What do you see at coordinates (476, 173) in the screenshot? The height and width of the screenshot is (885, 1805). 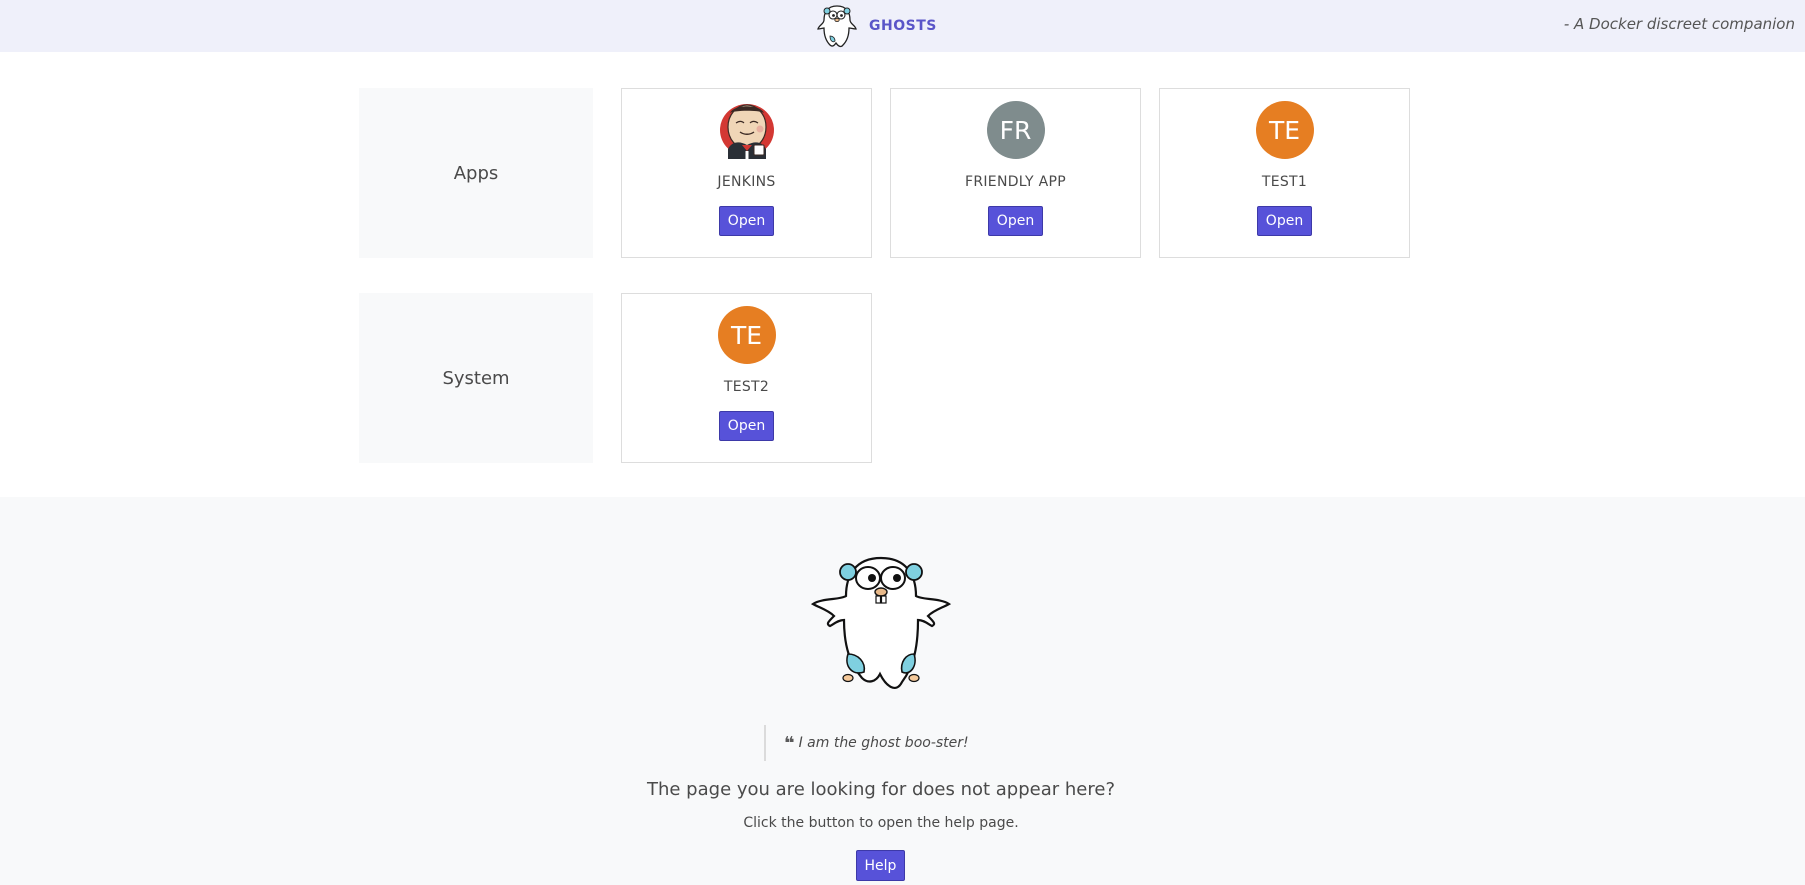 I see `section-label: Apps` at bounding box center [476, 173].